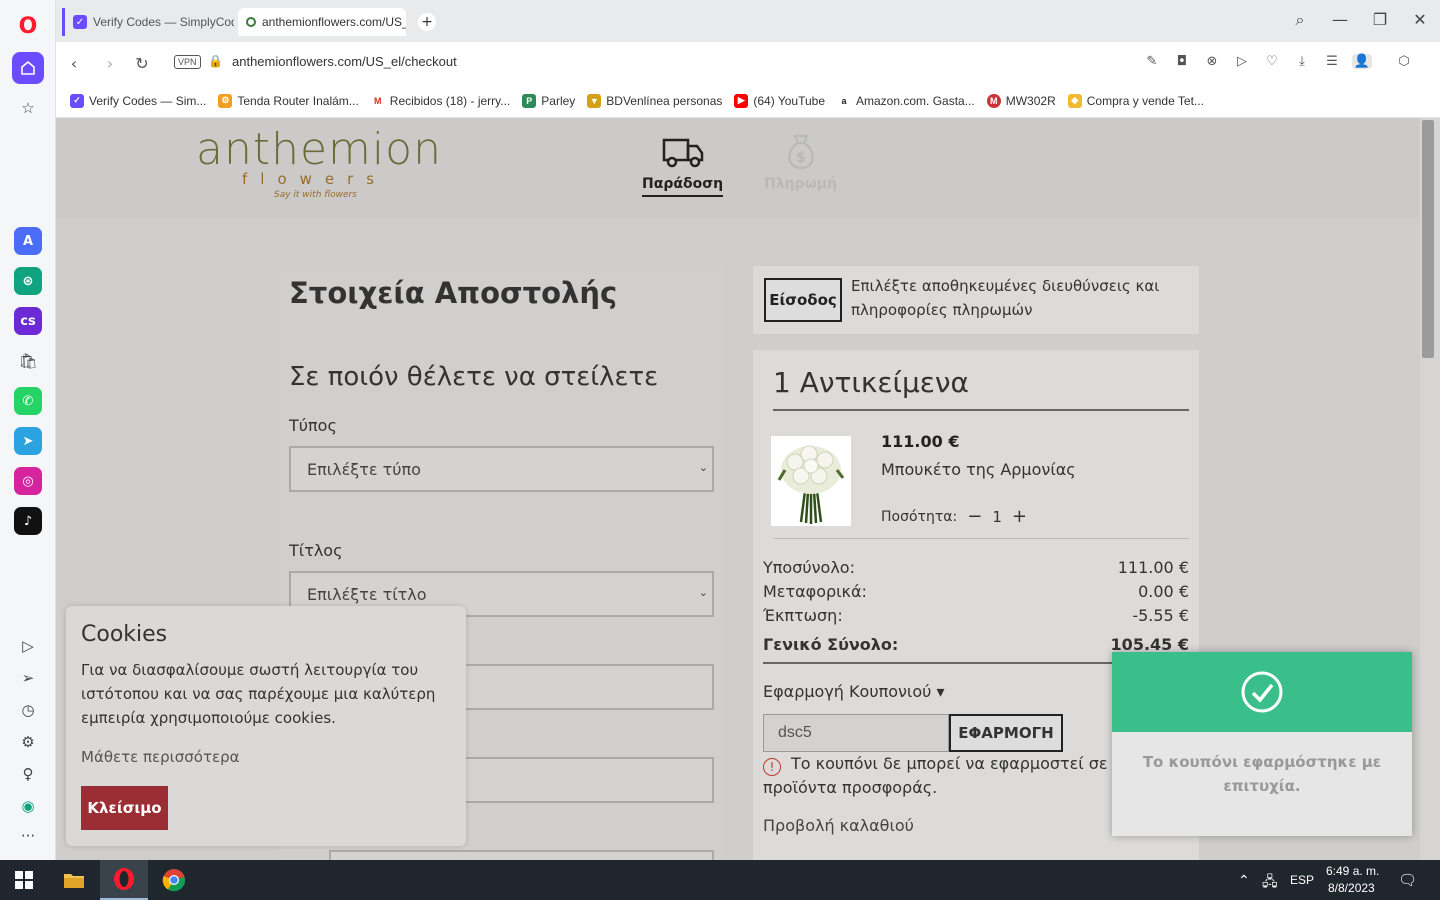 The width and height of the screenshot is (1440, 900). What do you see at coordinates (28, 401) in the screenshot?
I see `whatsapp-app-icon: ✆` at bounding box center [28, 401].